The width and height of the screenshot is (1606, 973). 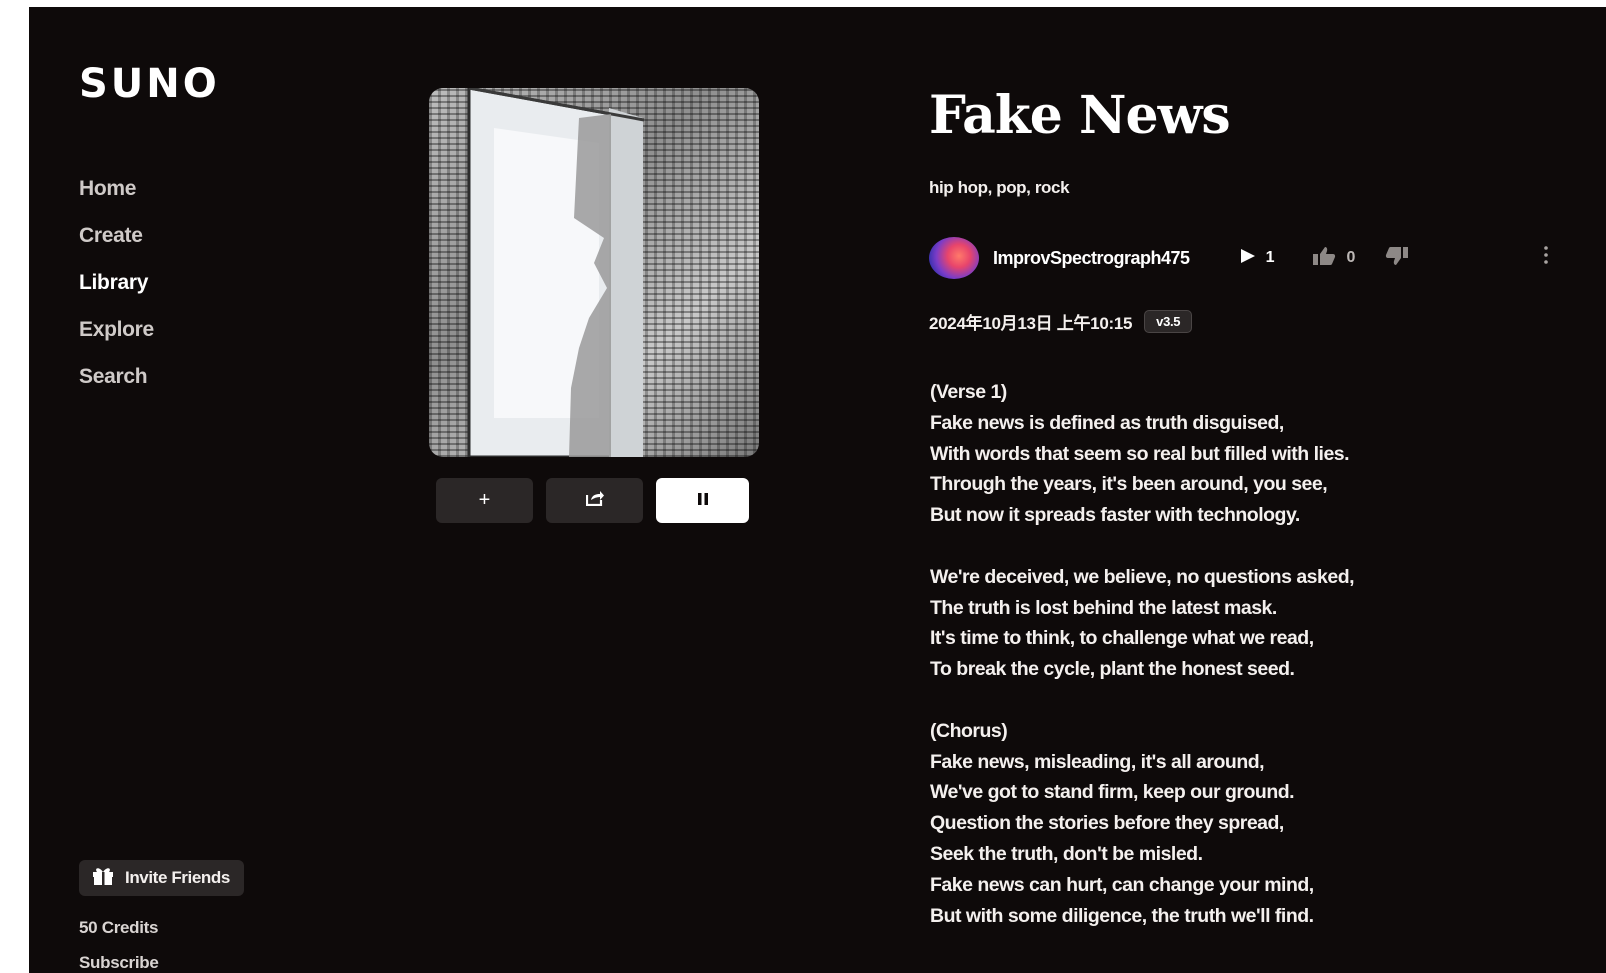 What do you see at coordinates (177, 877) in the screenshot?
I see `invite-friends-label: Invite Friends` at bounding box center [177, 877].